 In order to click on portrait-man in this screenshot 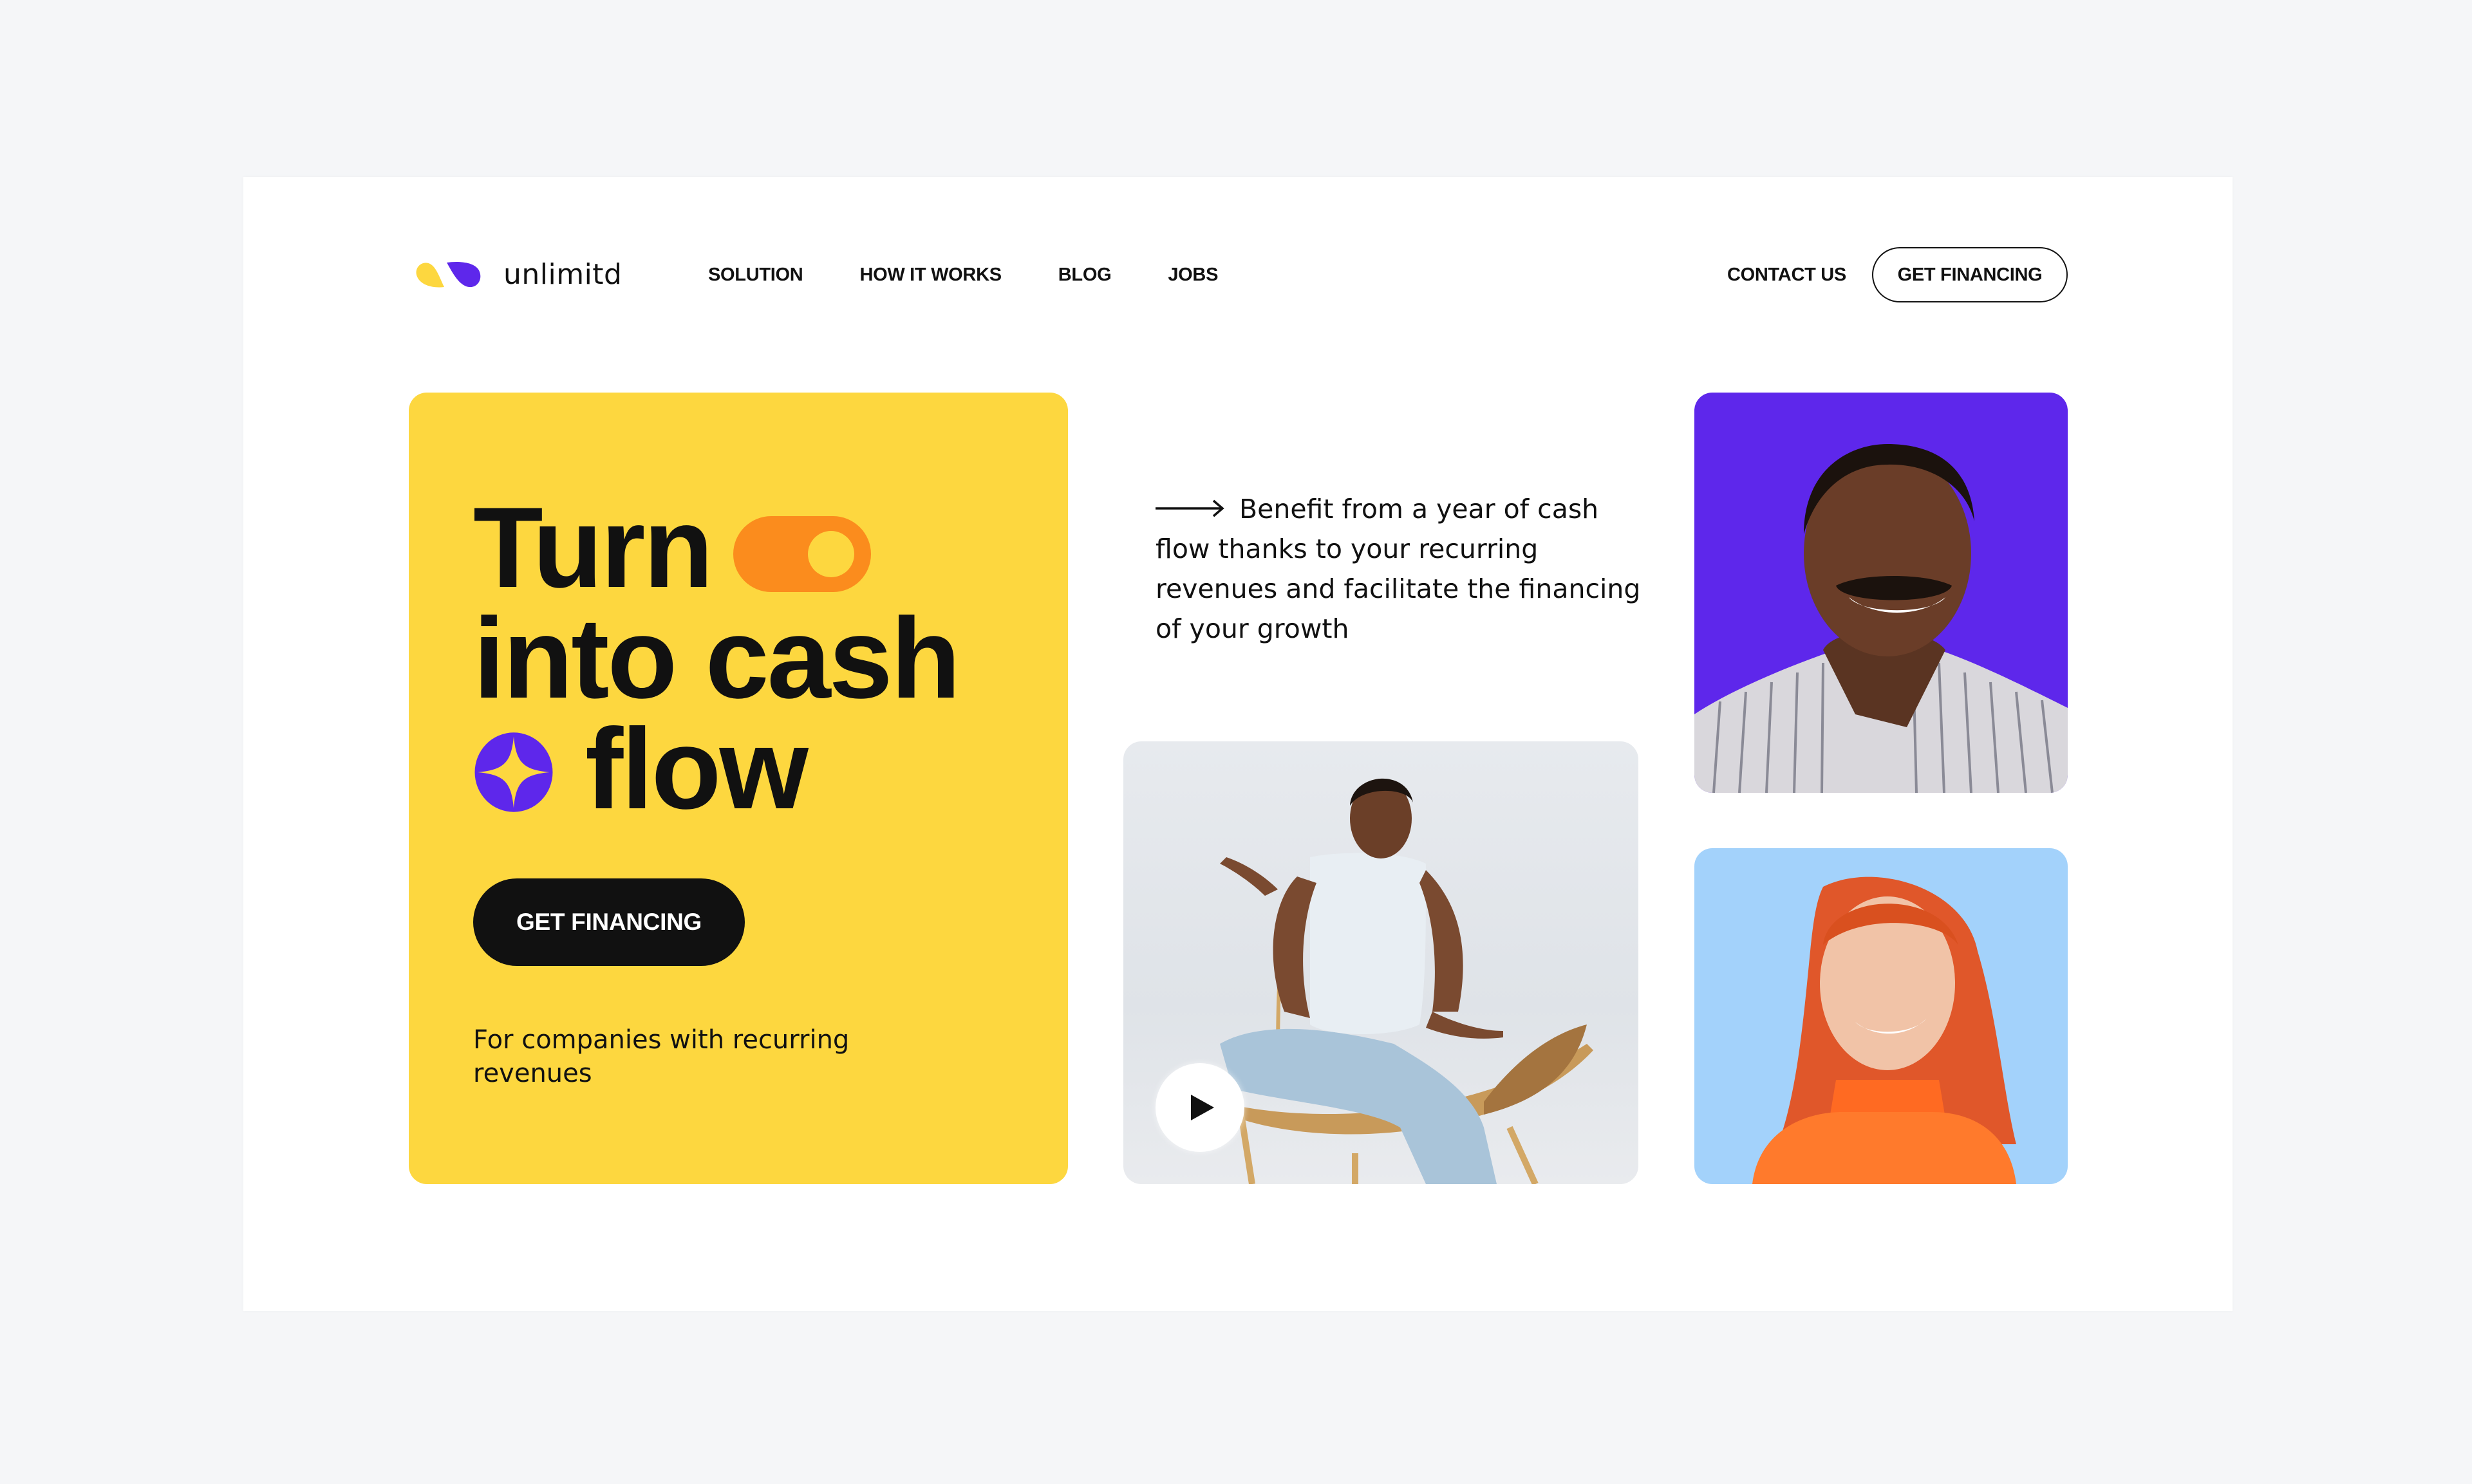, I will do `click(1881, 593)`.